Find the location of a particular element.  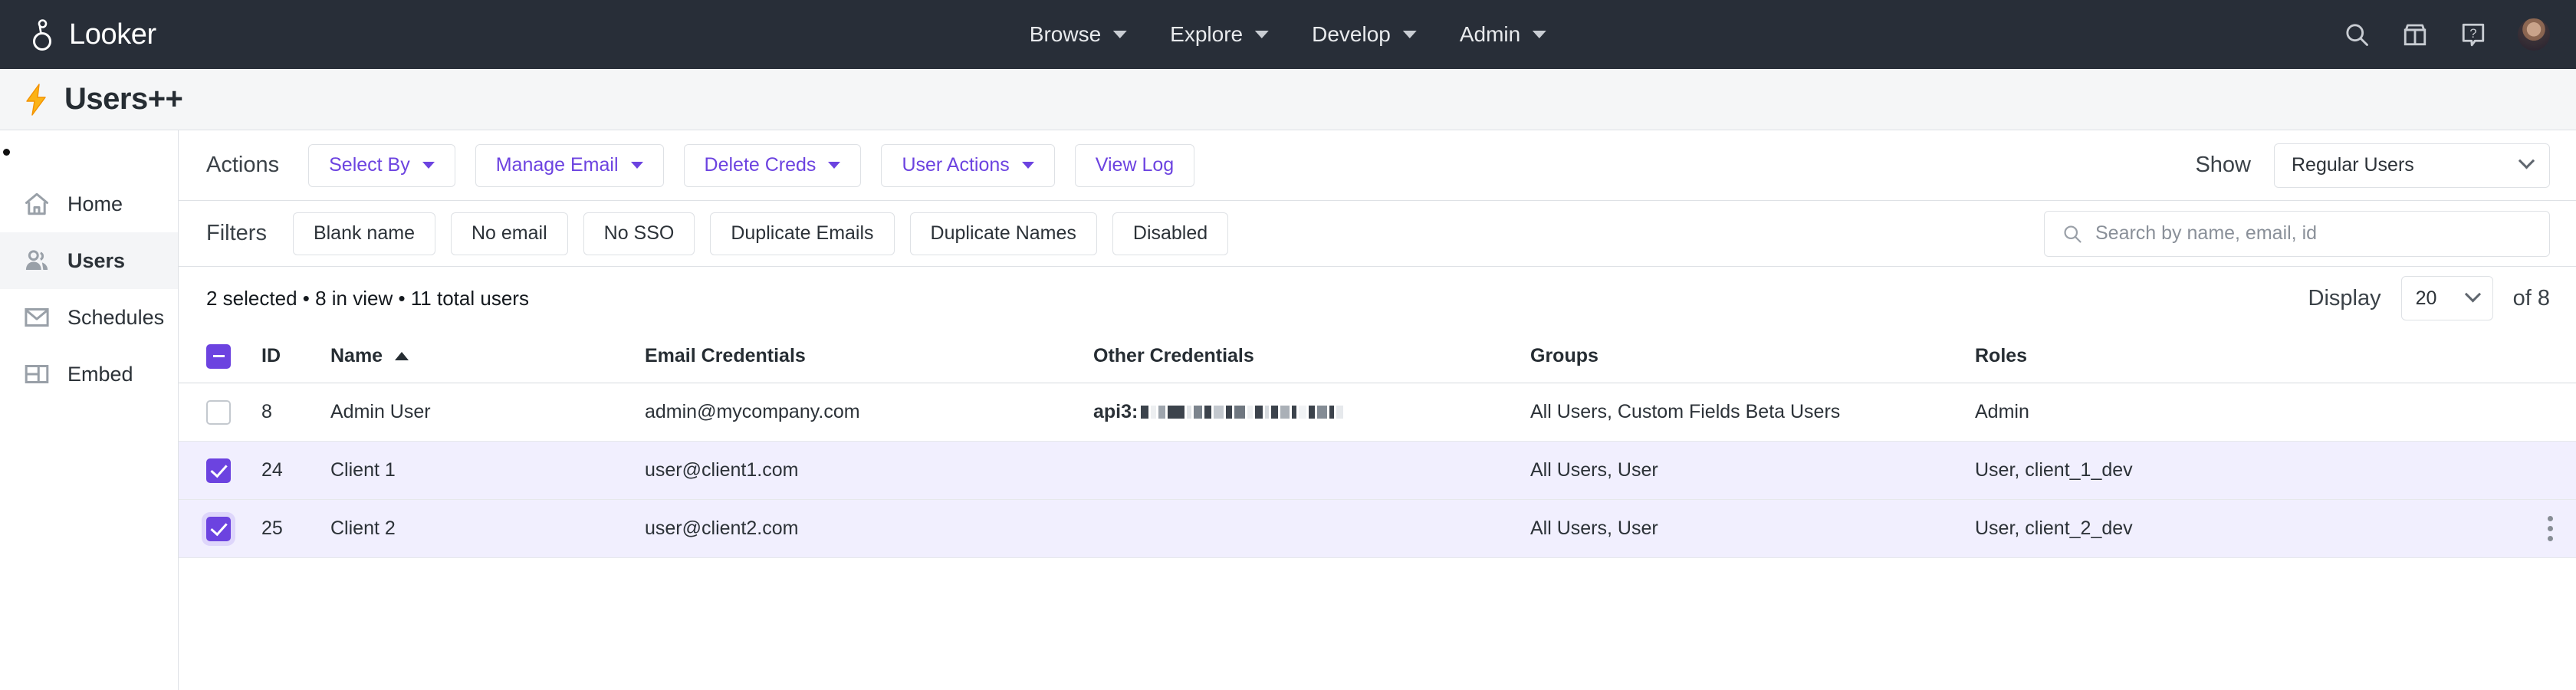

sidebar-item-schedules: Schedules is located at coordinates (89, 317).